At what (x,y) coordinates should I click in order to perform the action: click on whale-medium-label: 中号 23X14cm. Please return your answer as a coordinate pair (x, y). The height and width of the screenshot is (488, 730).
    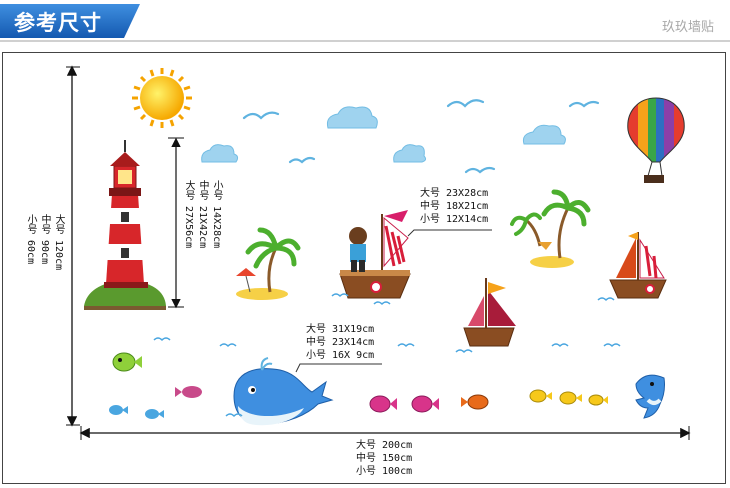
    Looking at the image, I should click on (340, 342).